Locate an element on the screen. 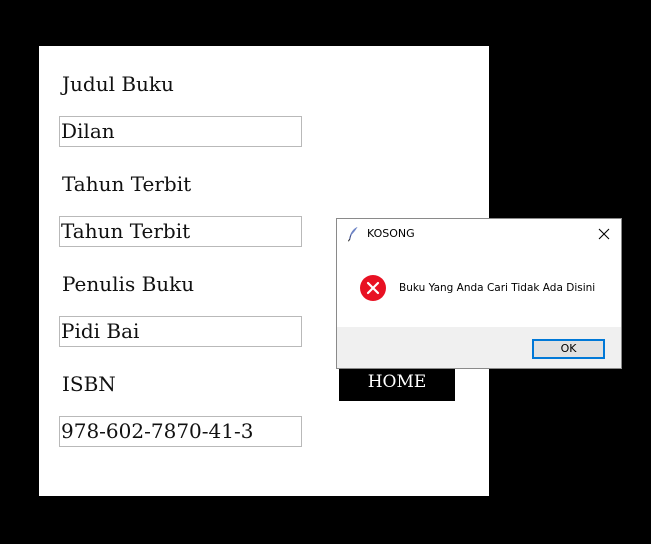 The height and width of the screenshot is (544, 651). dialog-title: KOSONG is located at coordinates (391, 233).